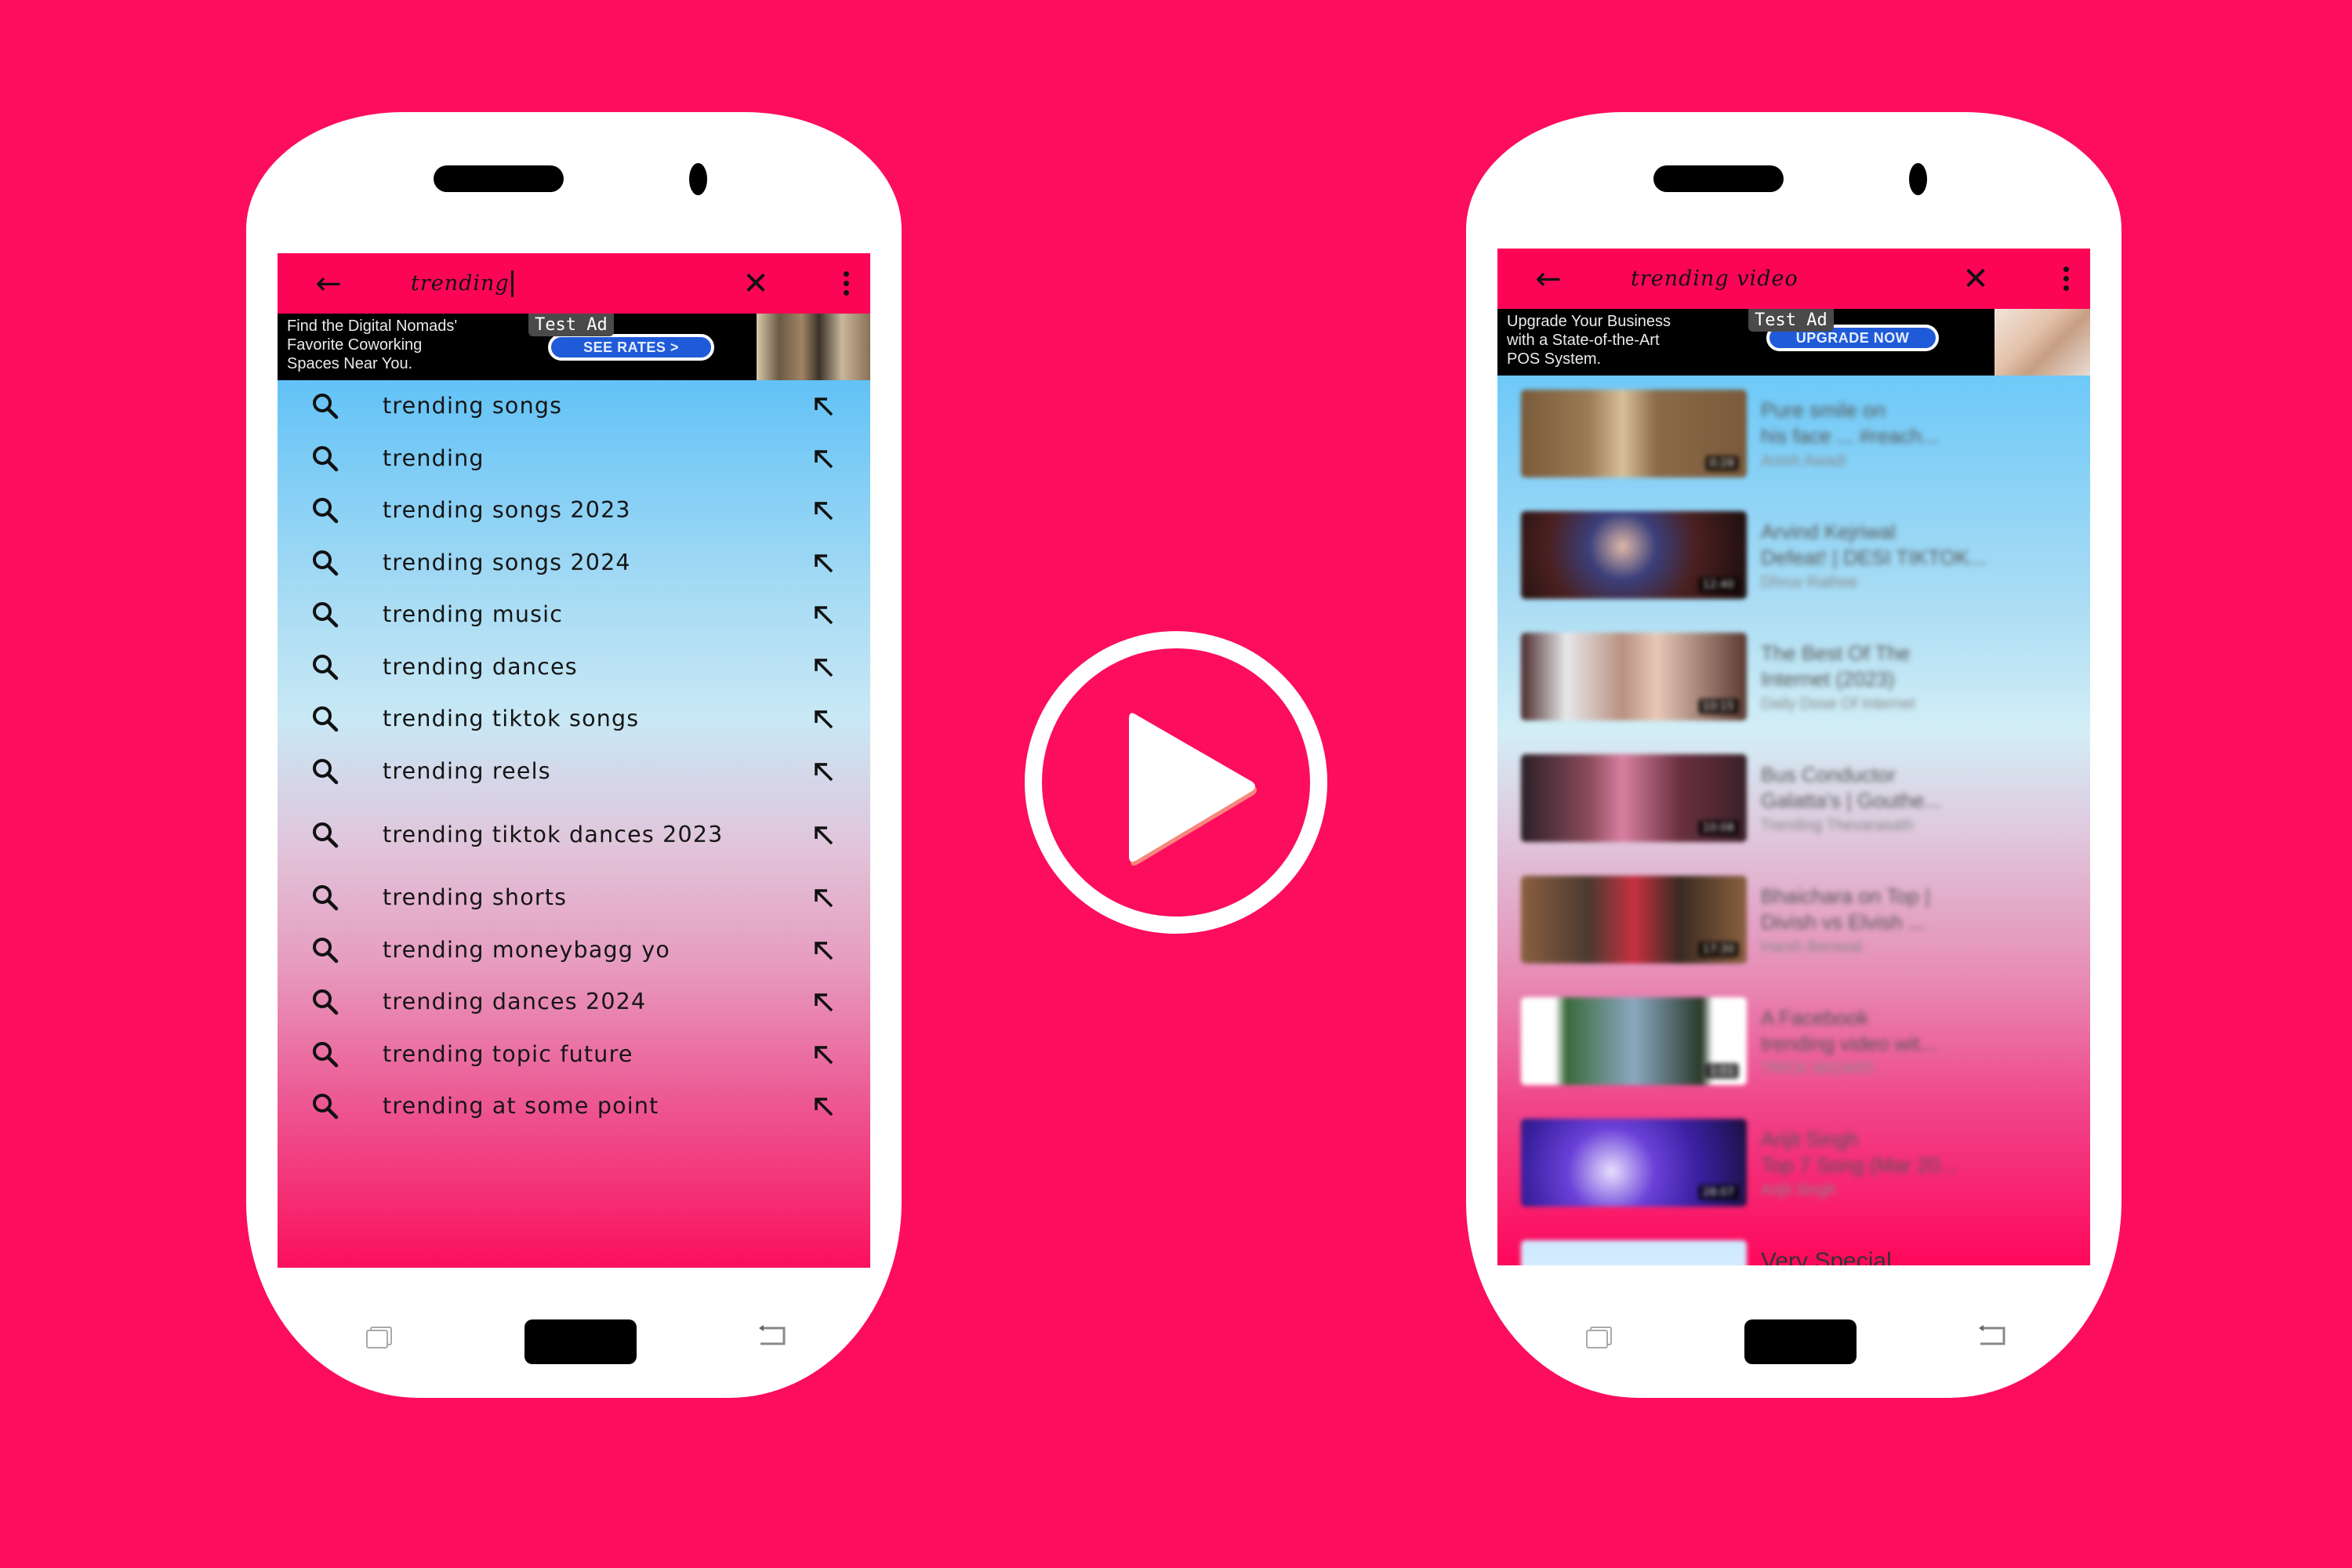 The height and width of the screenshot is (1568, 2352). I want to click on ad-text-line: Find the Digital Nomads', so click(372, 326).